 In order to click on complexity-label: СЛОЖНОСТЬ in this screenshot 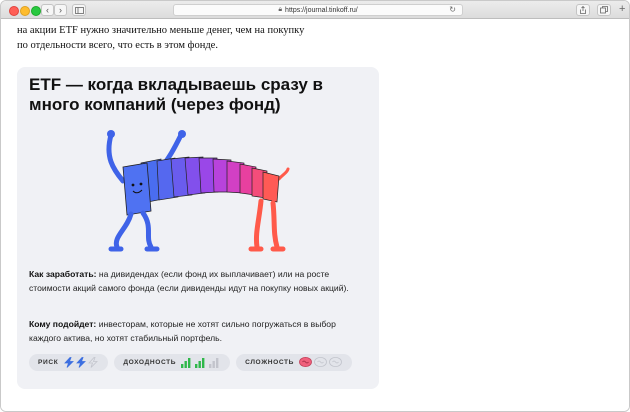, I will do `click(270, 362)`.